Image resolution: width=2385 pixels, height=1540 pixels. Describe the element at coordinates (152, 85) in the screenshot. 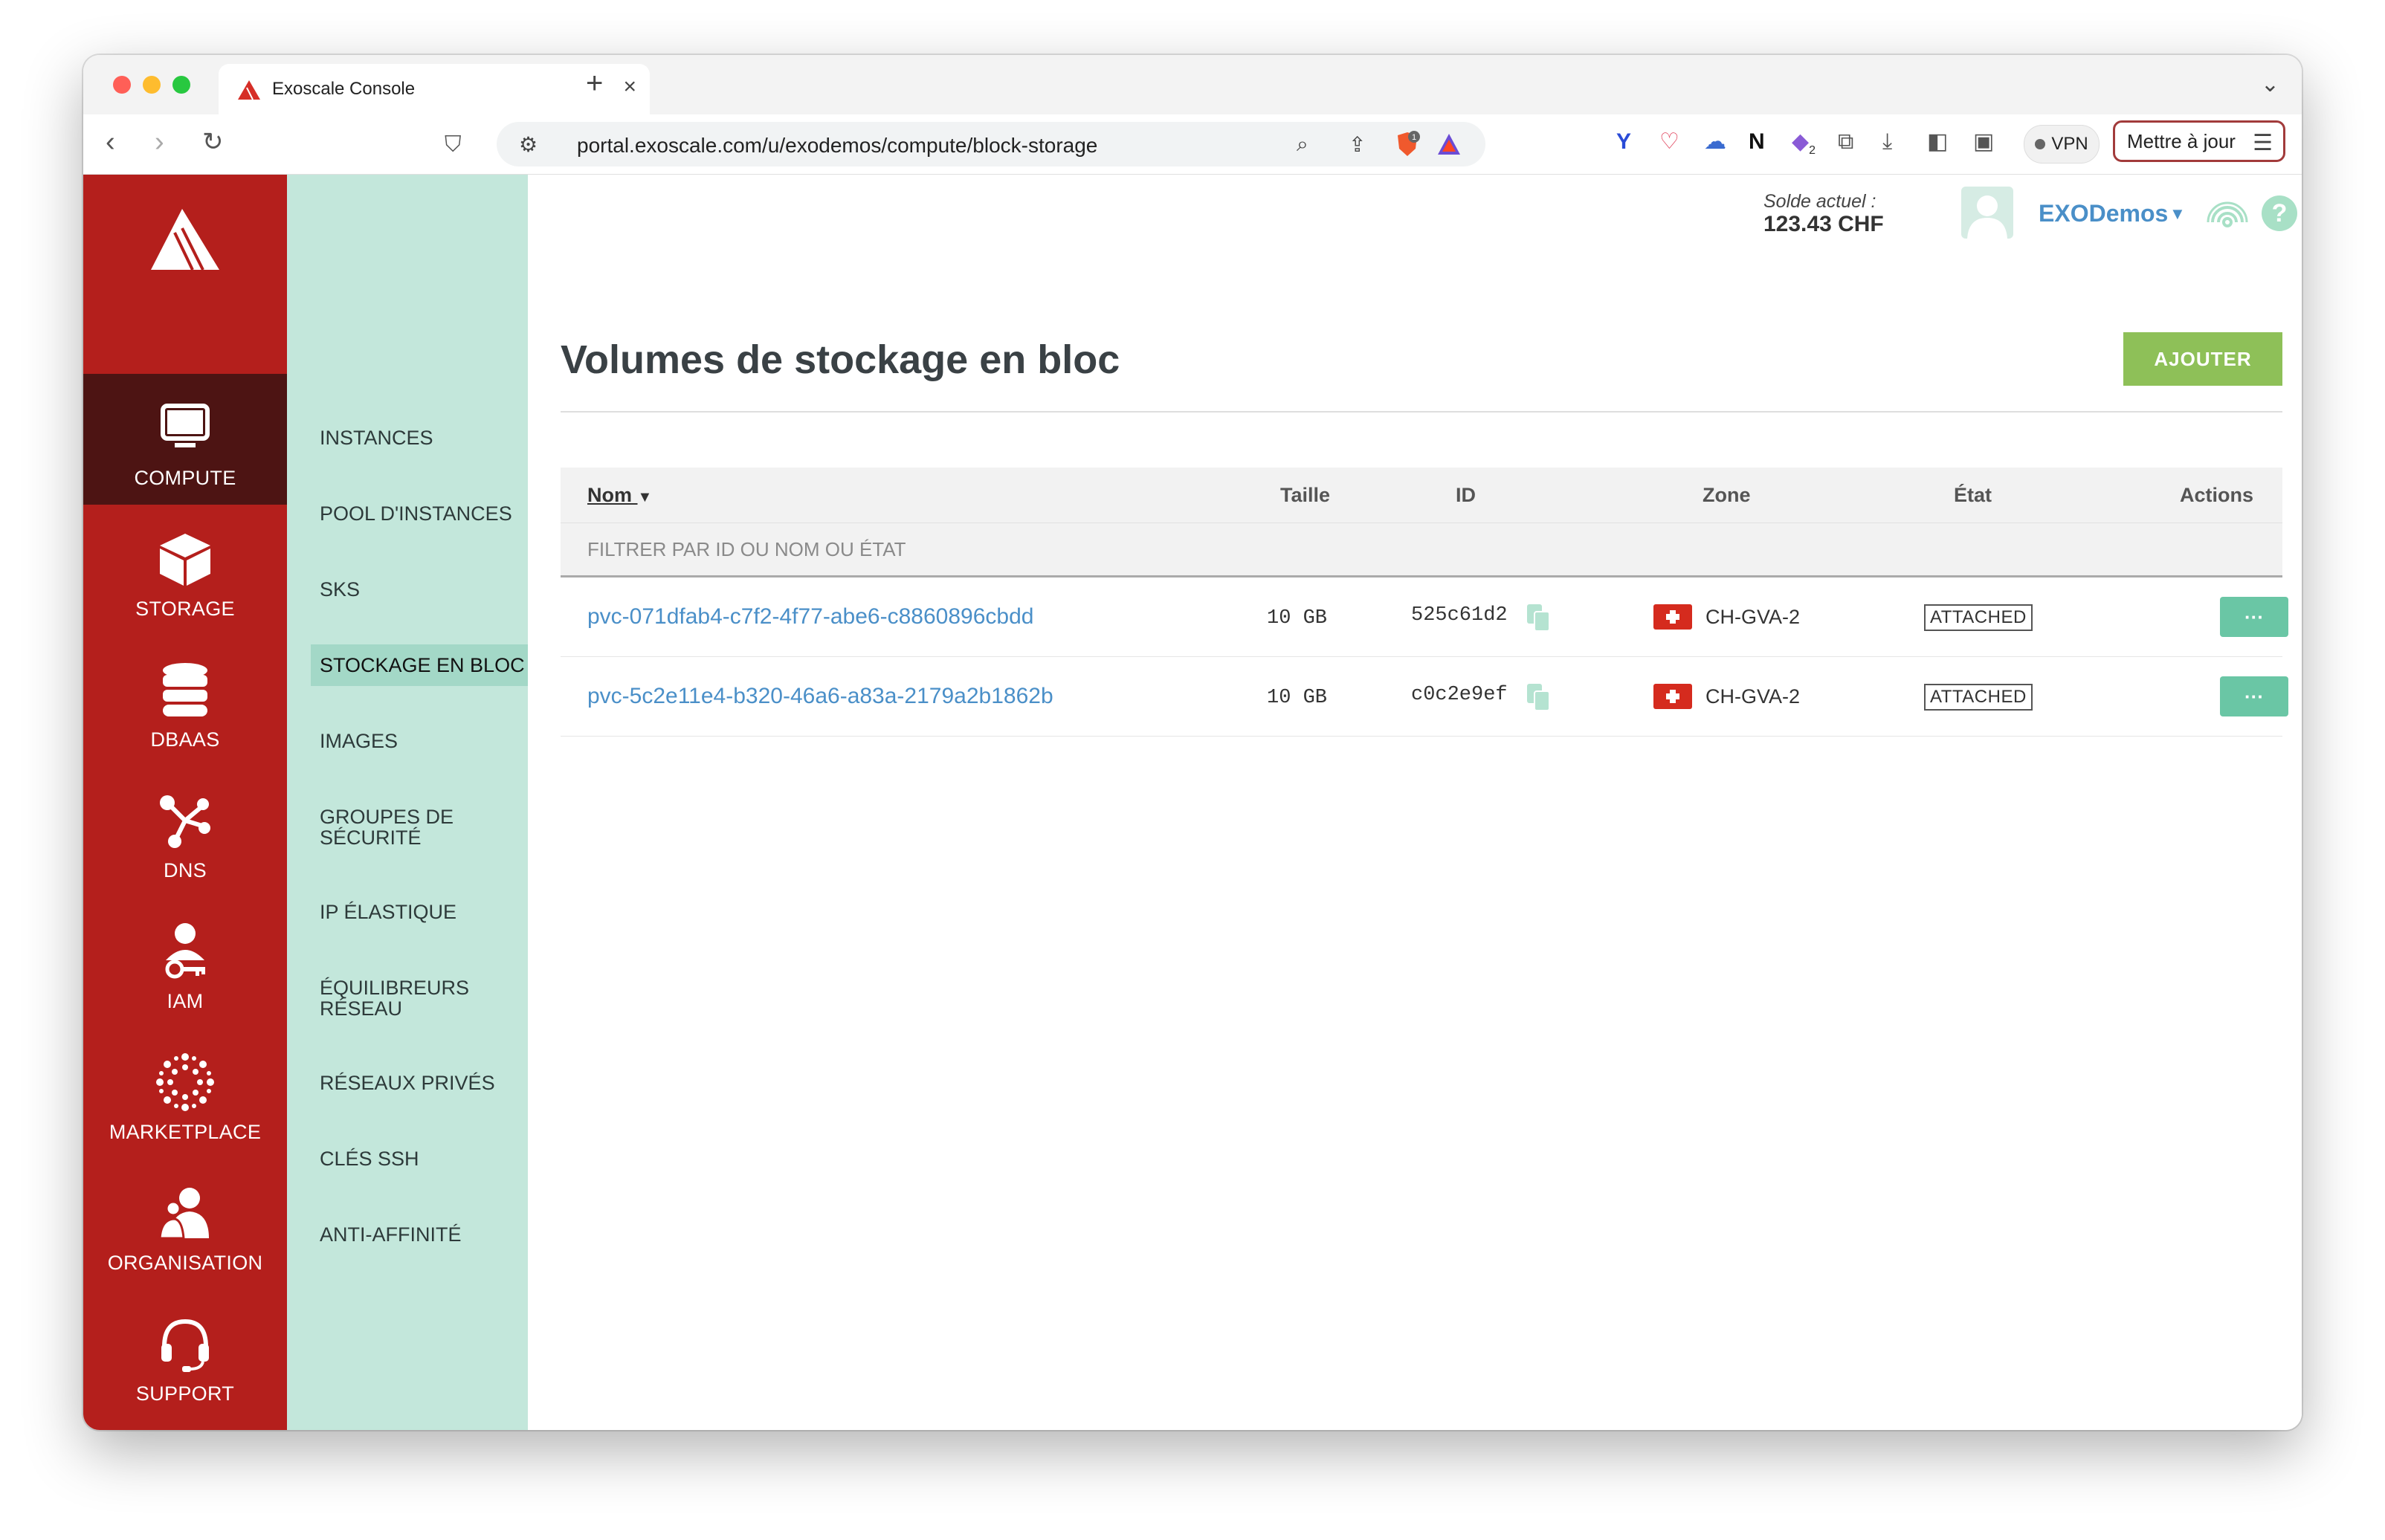

I see `minimize-window-button` at that location.